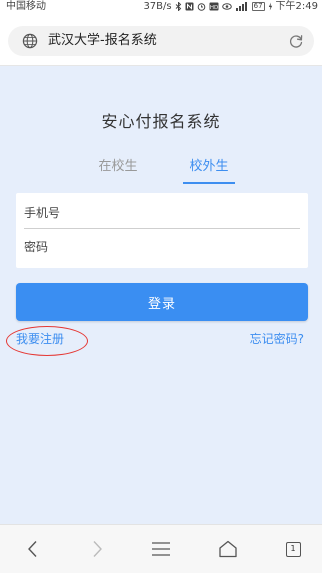 The height and width of the screenshot is (573, 322). Describe the element at coordinates (162, 302) in the screenshot. I see `login-button: 登录` at that location.